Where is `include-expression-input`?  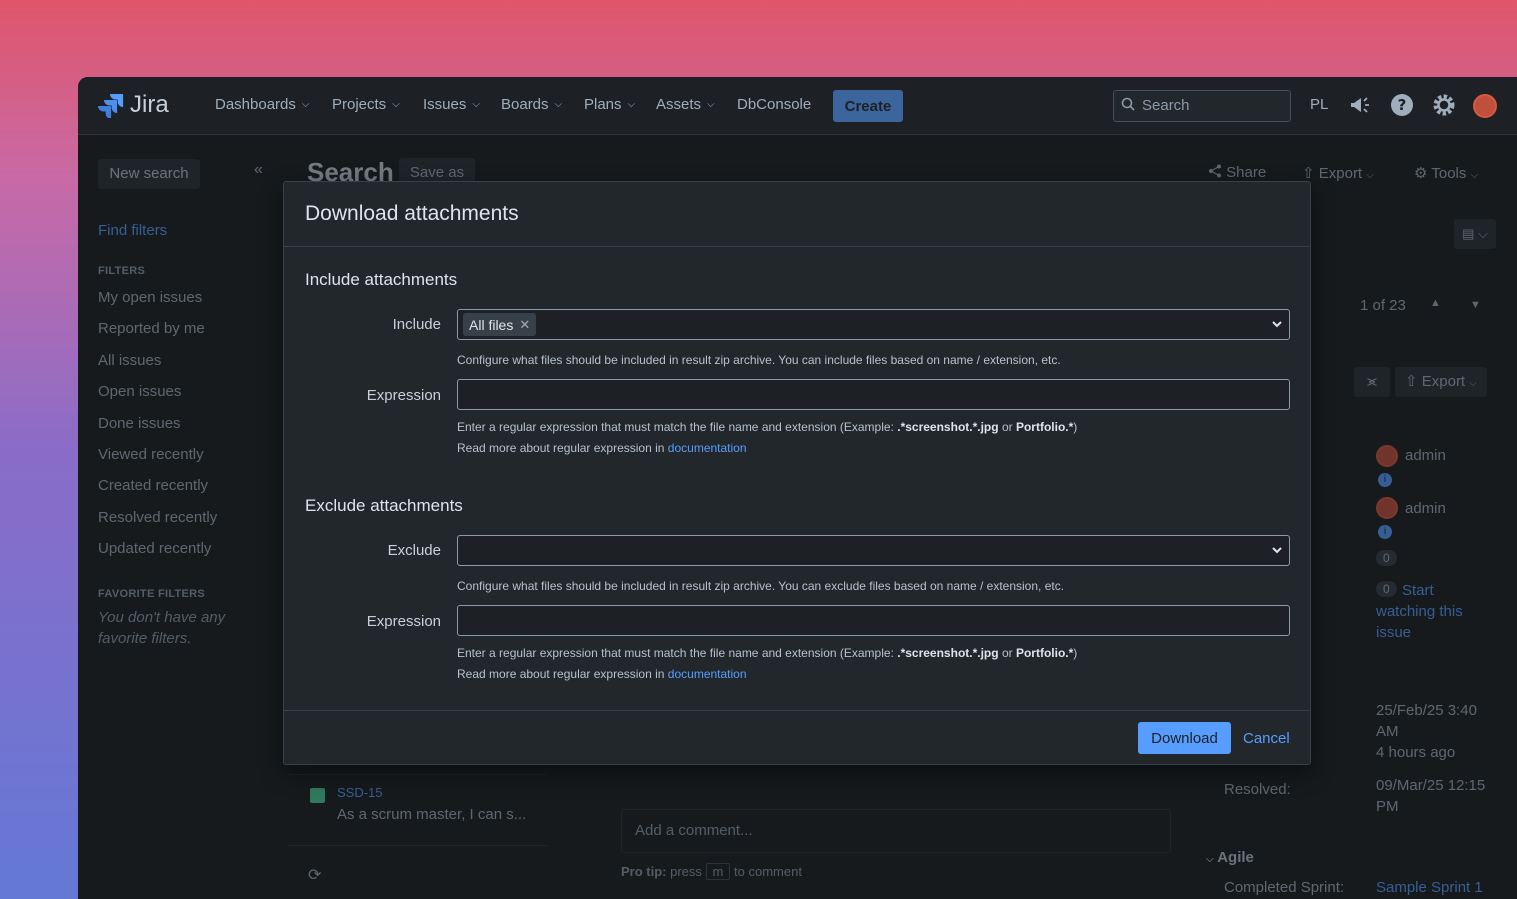 include-expression-input is located at coordinates (873, 394).